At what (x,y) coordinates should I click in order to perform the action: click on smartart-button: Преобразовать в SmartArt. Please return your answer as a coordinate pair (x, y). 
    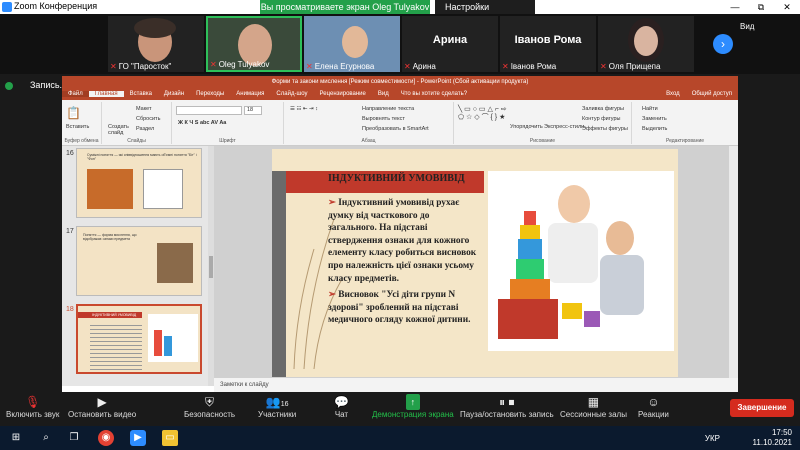
    Looking at the image, I should click on (395, 129).